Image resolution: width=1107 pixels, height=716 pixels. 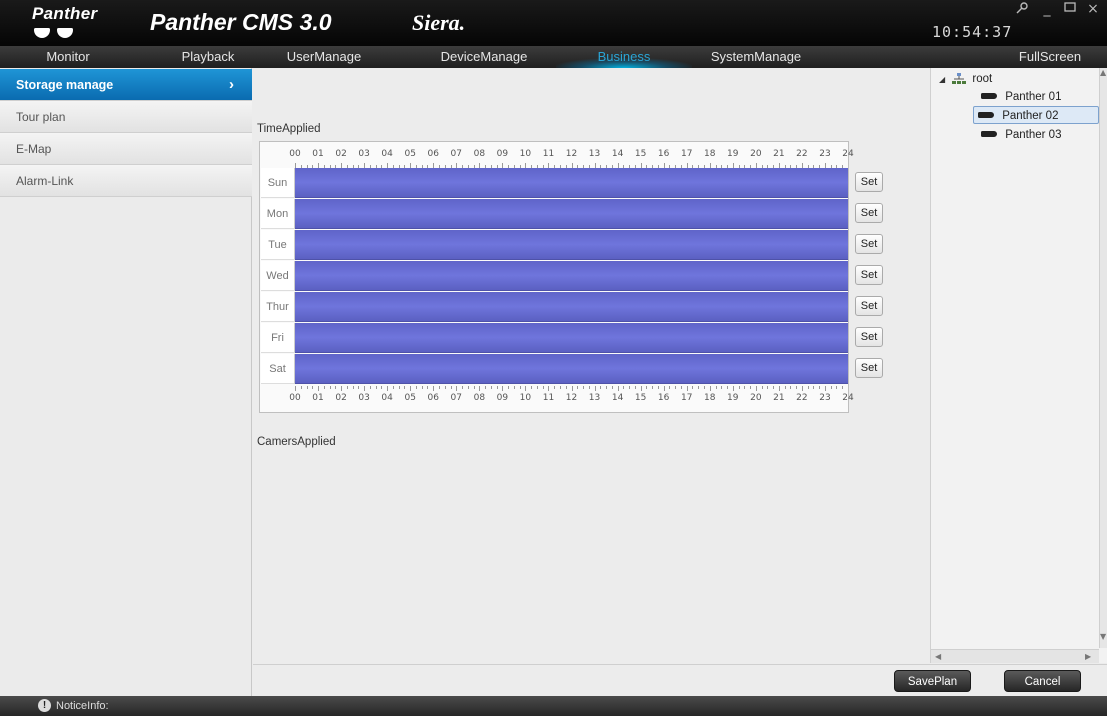 What do you see at coordinates (525, 154) in the screenshot?
I see `hour-tick-label: 10` at bounding box center [525, 154].